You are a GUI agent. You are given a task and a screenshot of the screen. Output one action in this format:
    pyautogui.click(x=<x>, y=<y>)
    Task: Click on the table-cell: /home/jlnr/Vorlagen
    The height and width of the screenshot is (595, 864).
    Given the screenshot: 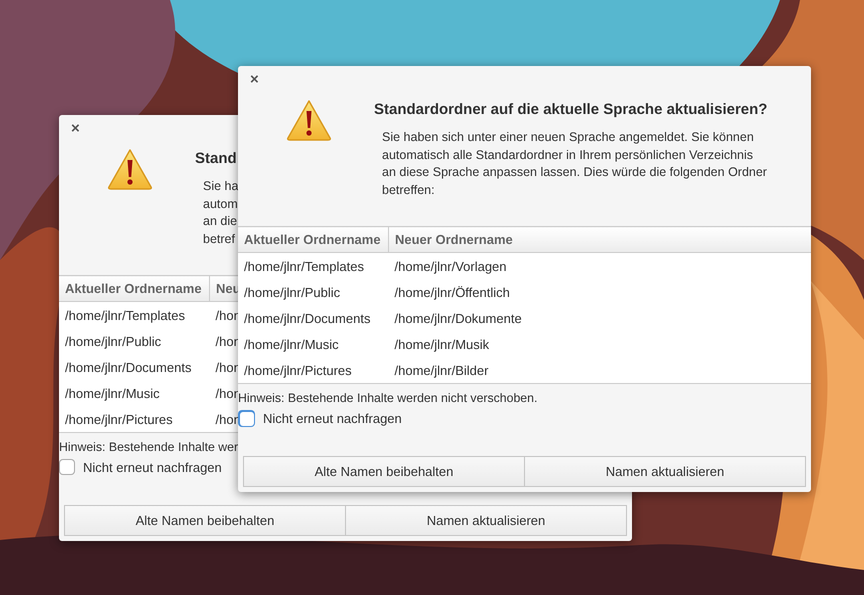 What is the action you would take?
    pyautogui.click(x=599, y=265)
    